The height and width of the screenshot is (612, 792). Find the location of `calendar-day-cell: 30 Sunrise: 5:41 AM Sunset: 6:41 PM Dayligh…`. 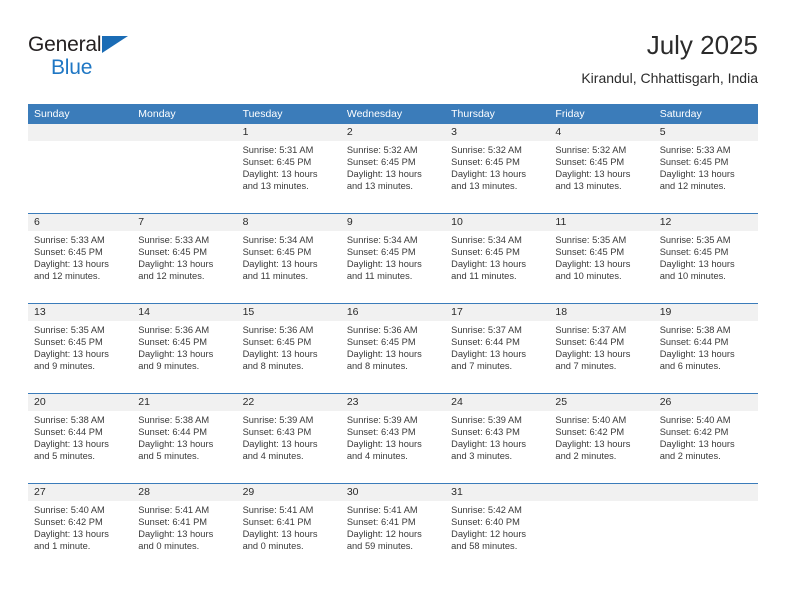

calendar-day-cell: 30 Sunrise: 5:41 AM Sunset: 6:41 PM Dayligh… is located at coordinates (393, 528).